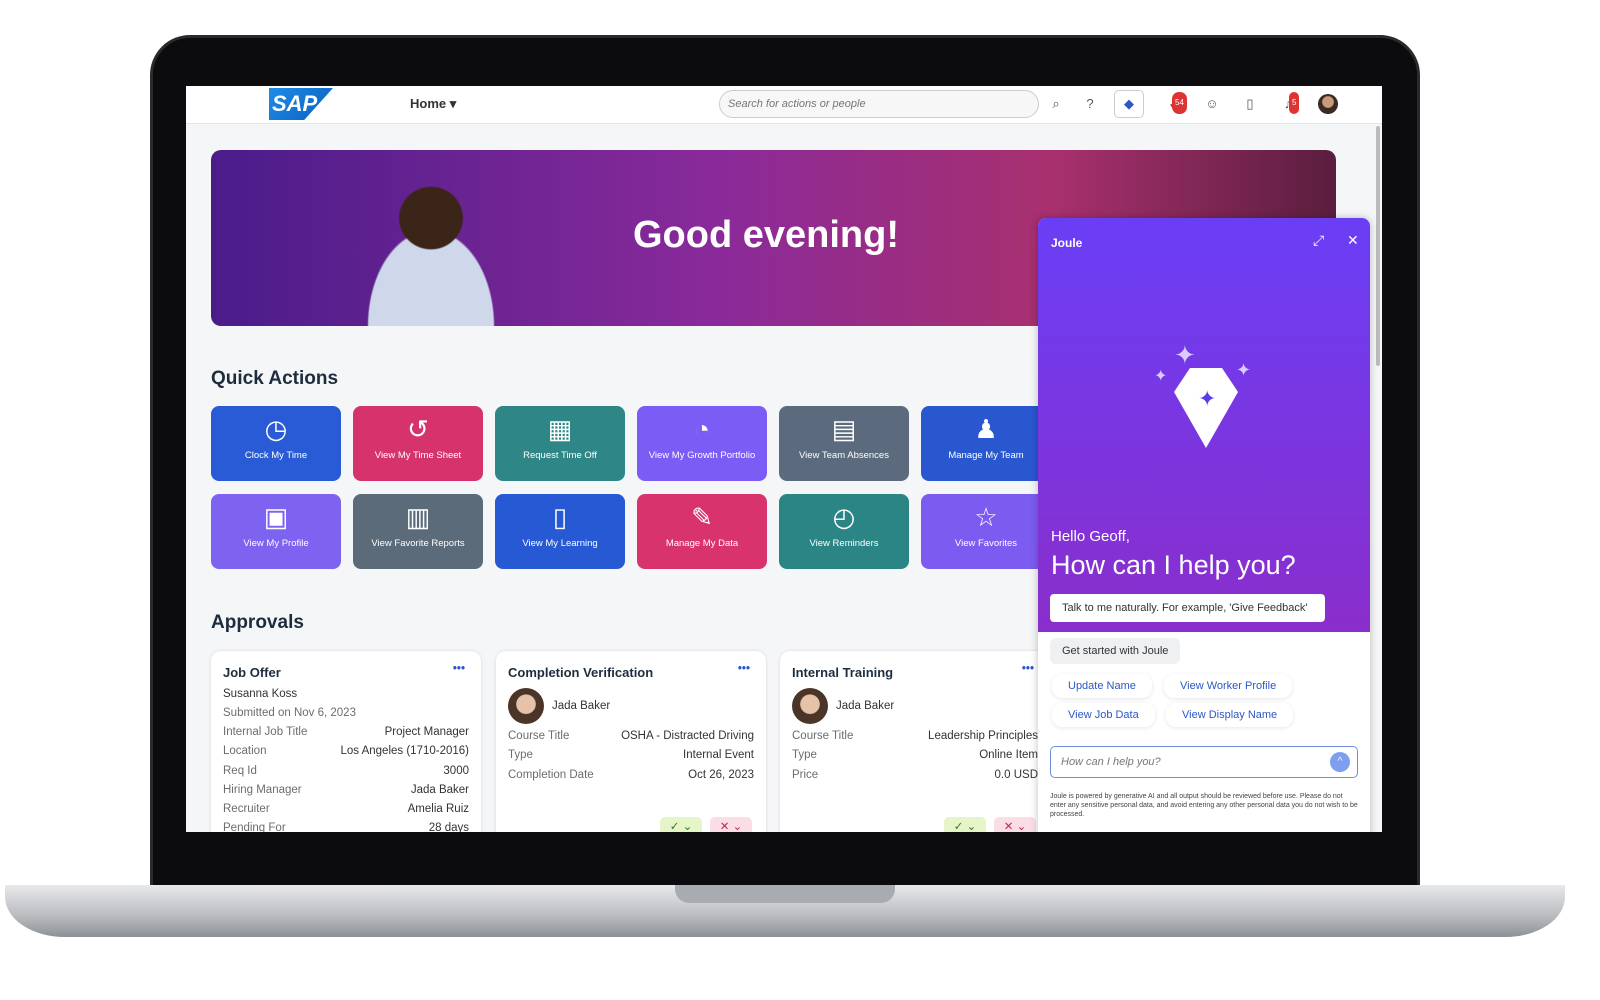  Describe the element at coordinates (346, 793) in the screenshot. I see `detail-row: Hiring Manager Jada Baker` at that location.